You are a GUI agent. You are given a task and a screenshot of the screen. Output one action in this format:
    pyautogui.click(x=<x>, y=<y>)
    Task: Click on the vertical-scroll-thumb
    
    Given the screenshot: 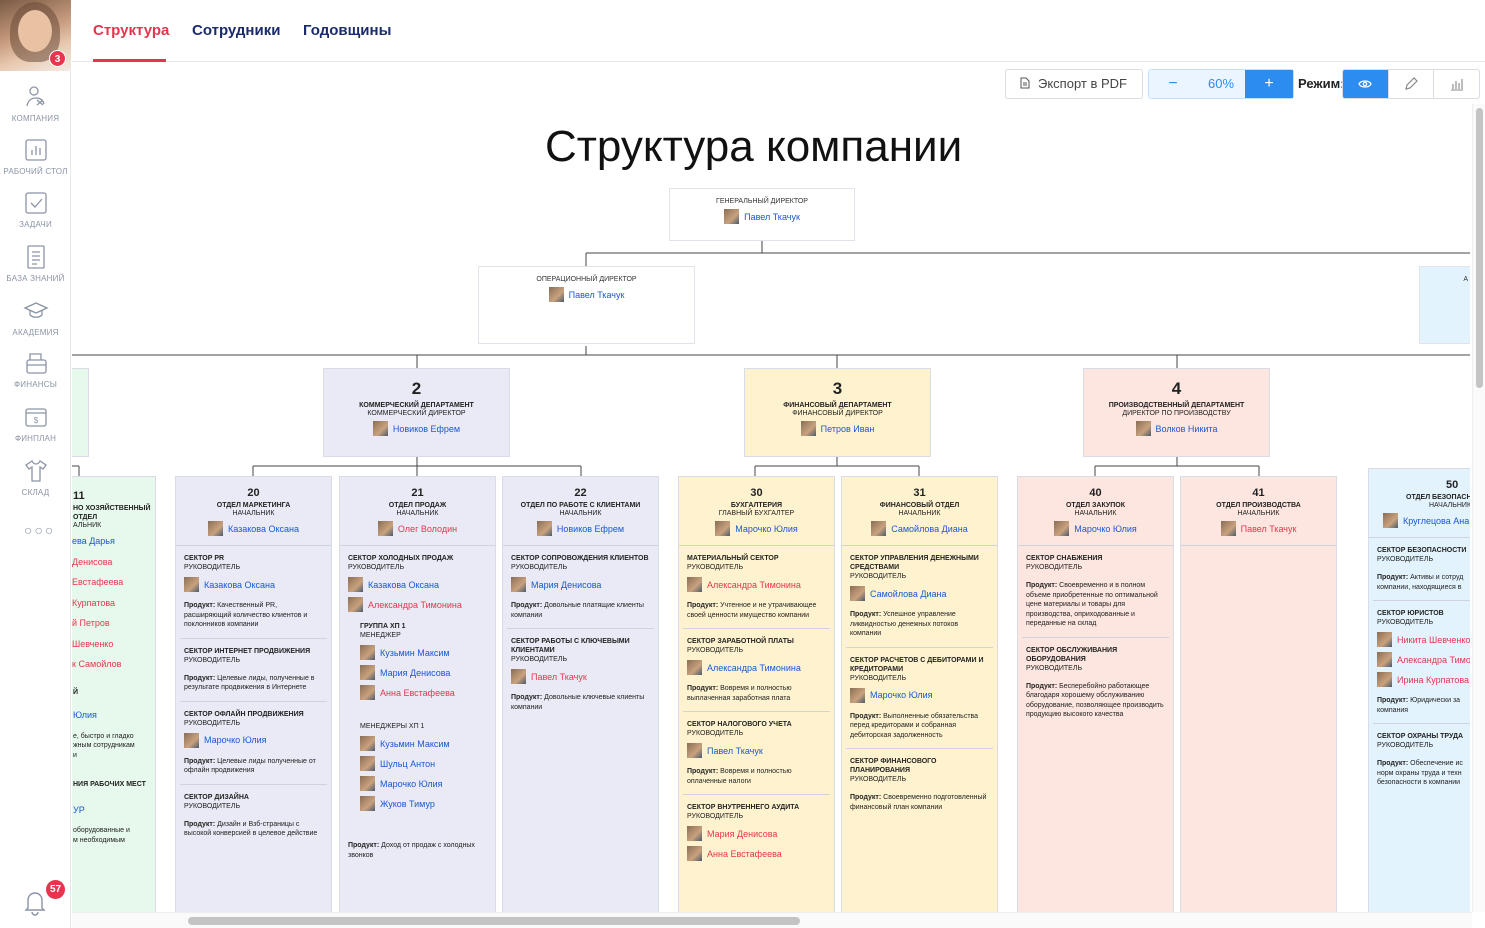 What is the action you would take?
    pyautogui.click(x=1479, y=248)
    